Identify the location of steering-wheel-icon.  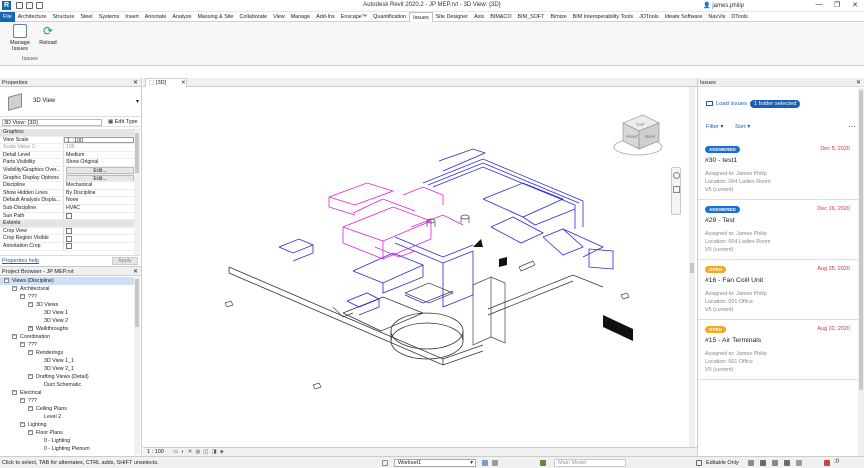
(676, 175).